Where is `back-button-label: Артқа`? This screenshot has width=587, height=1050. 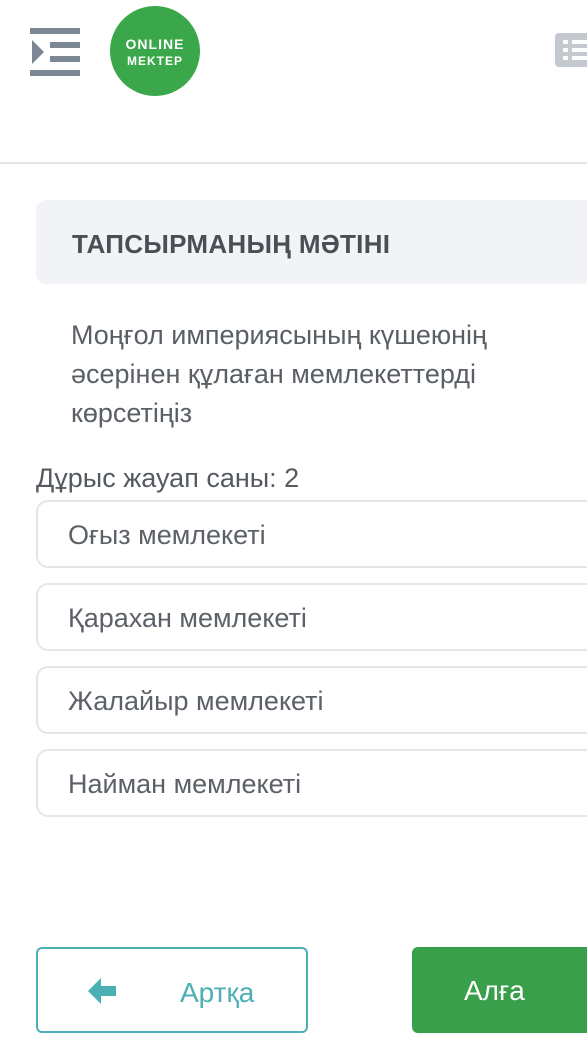 back-button-label: Артқа is located at coordinates (217, 992).